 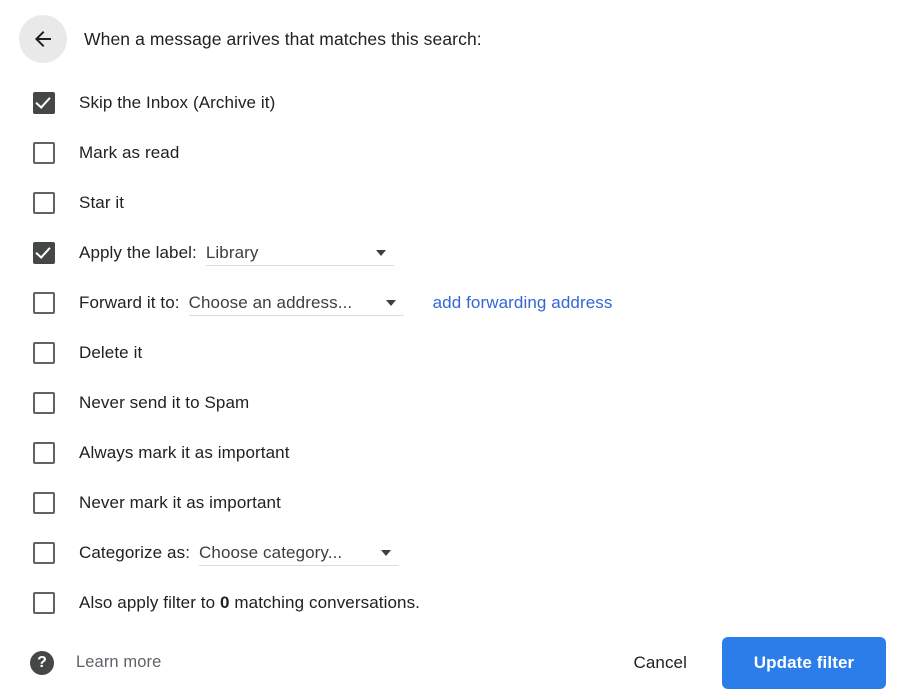 I want to click on option-label-apply-label: Apply the label:, so click(x=138, y=252).